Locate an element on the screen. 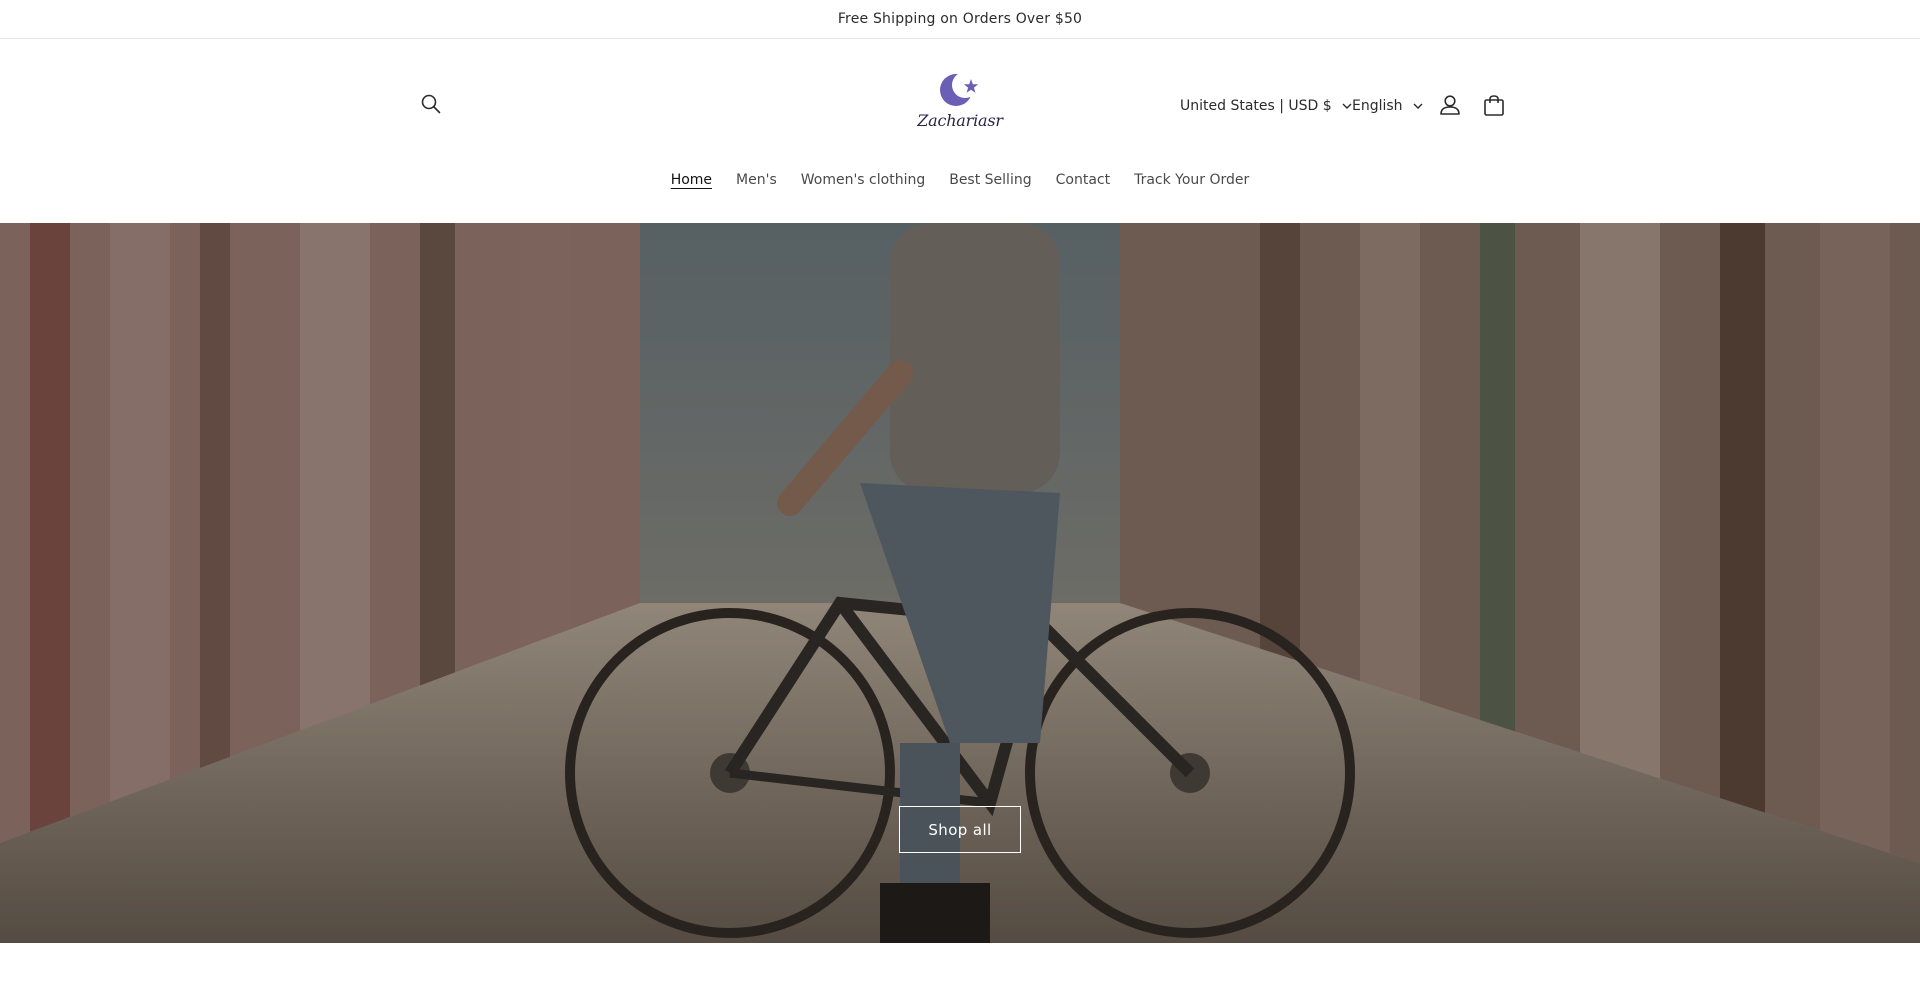 This screenshot has height=993, width=1920. country-selector: United States | USD $ is located at coordinates (1266, 106).